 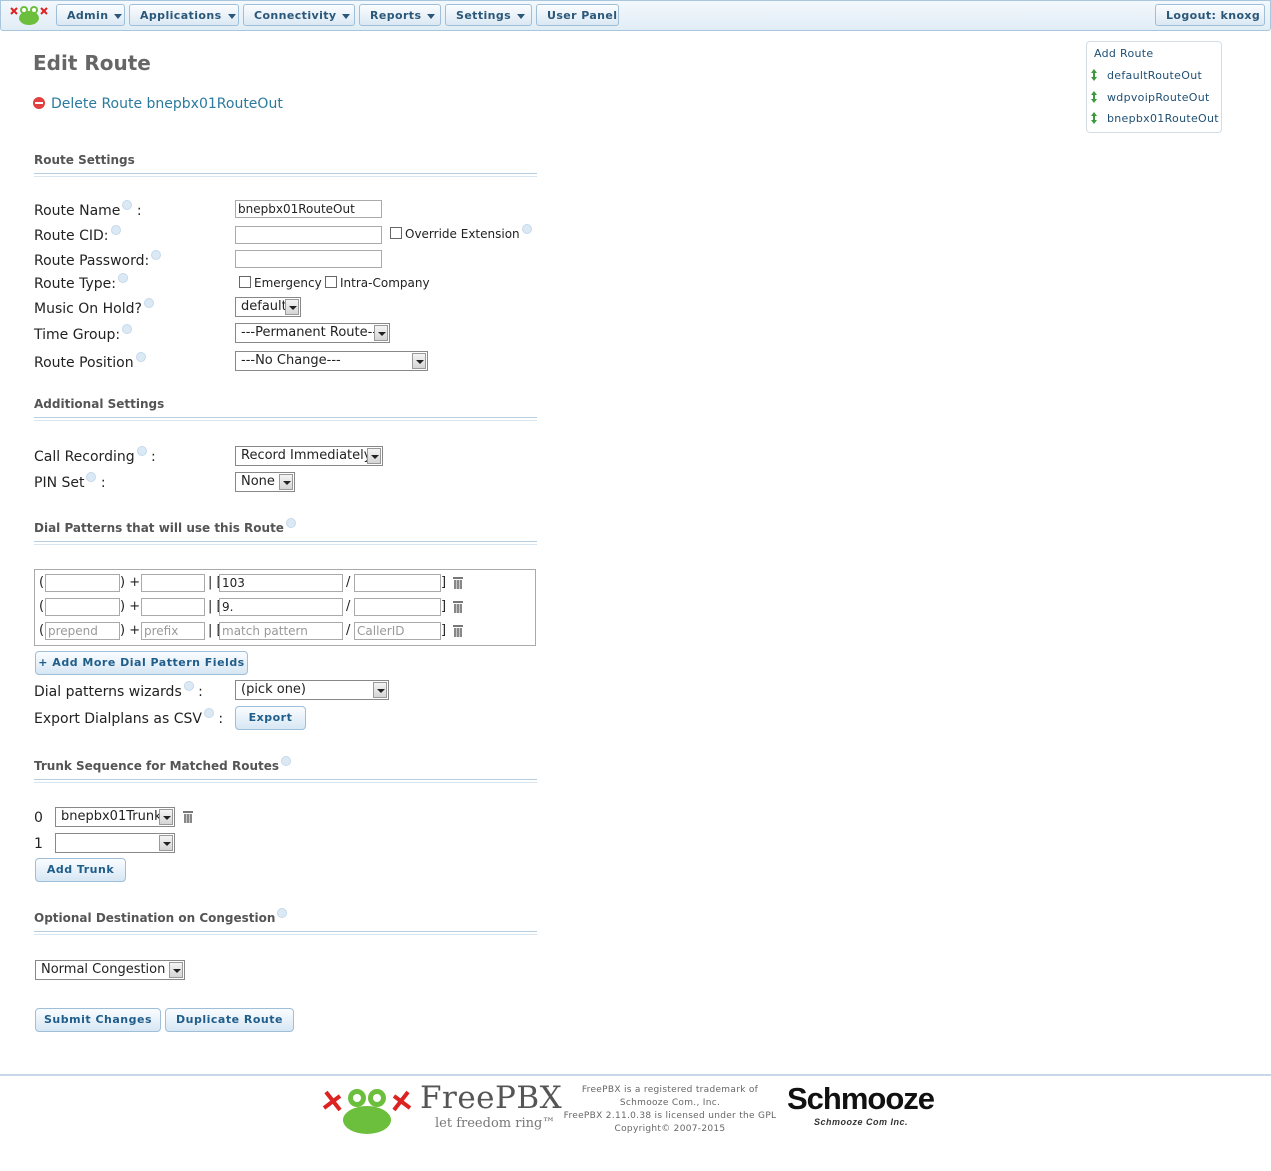 What do you see at coordinates (270, 718) in the screenshot?
I see `export-button: Export` at bounding box center [270, 718].